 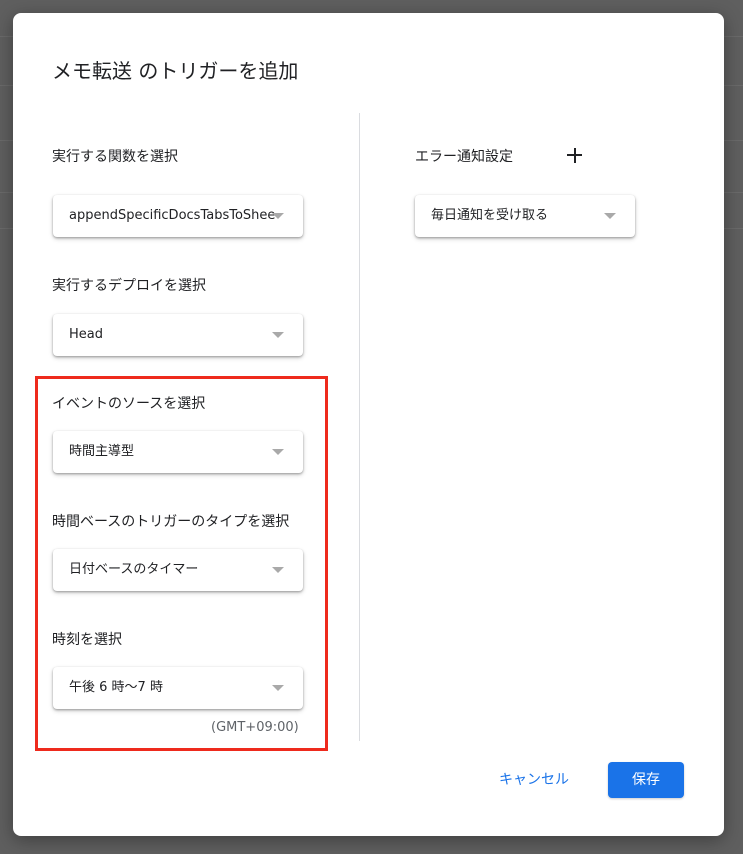 What do you see at coordinates (464, 157) in the screenshot?
I see `error-notification-label: エラー通知設定` at bounding box center [464, 157].